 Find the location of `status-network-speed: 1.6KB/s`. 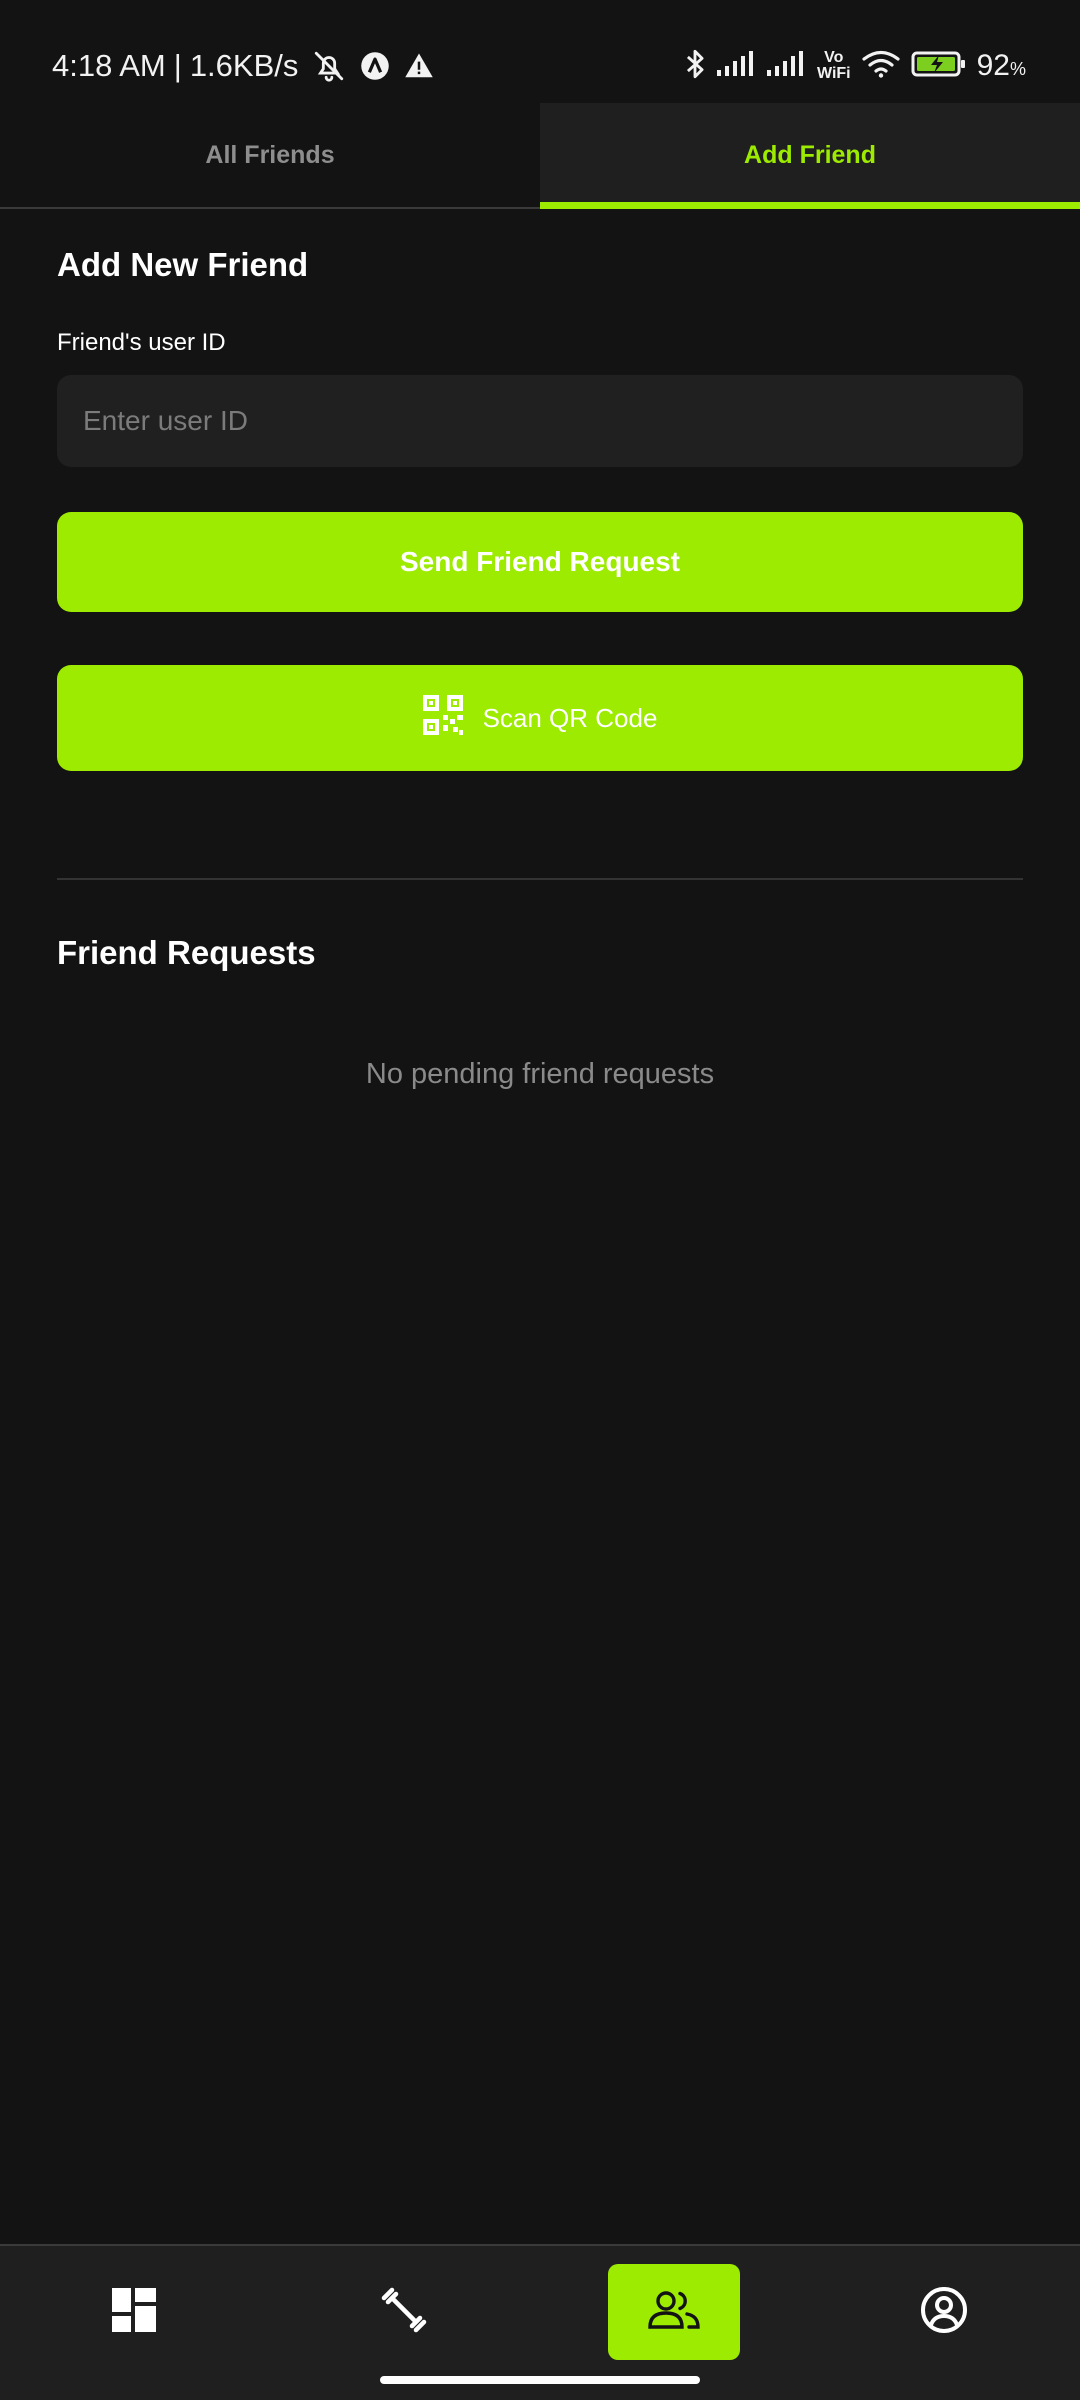

status-network-speed: 1.6KB/s is located at coordinates (244, 65).